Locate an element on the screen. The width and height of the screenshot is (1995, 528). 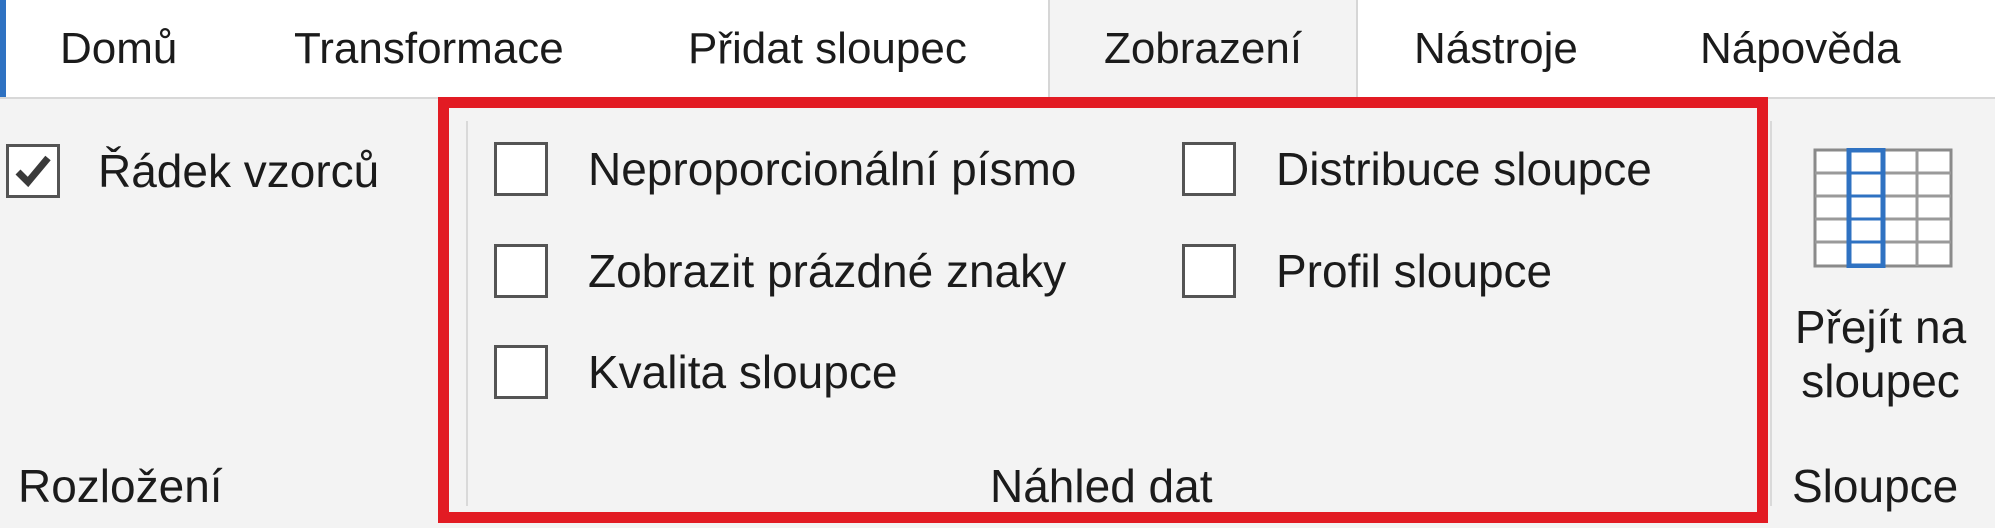
window-accent-edge is located at coordinates (3, 48).